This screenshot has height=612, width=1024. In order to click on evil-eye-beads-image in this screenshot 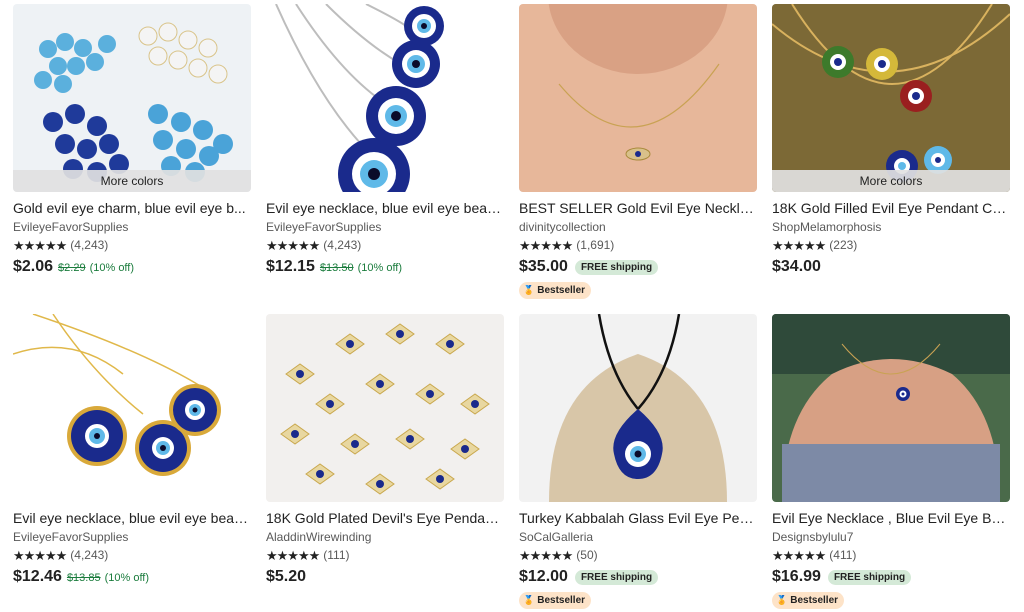, I will do `click(132, 98)`.